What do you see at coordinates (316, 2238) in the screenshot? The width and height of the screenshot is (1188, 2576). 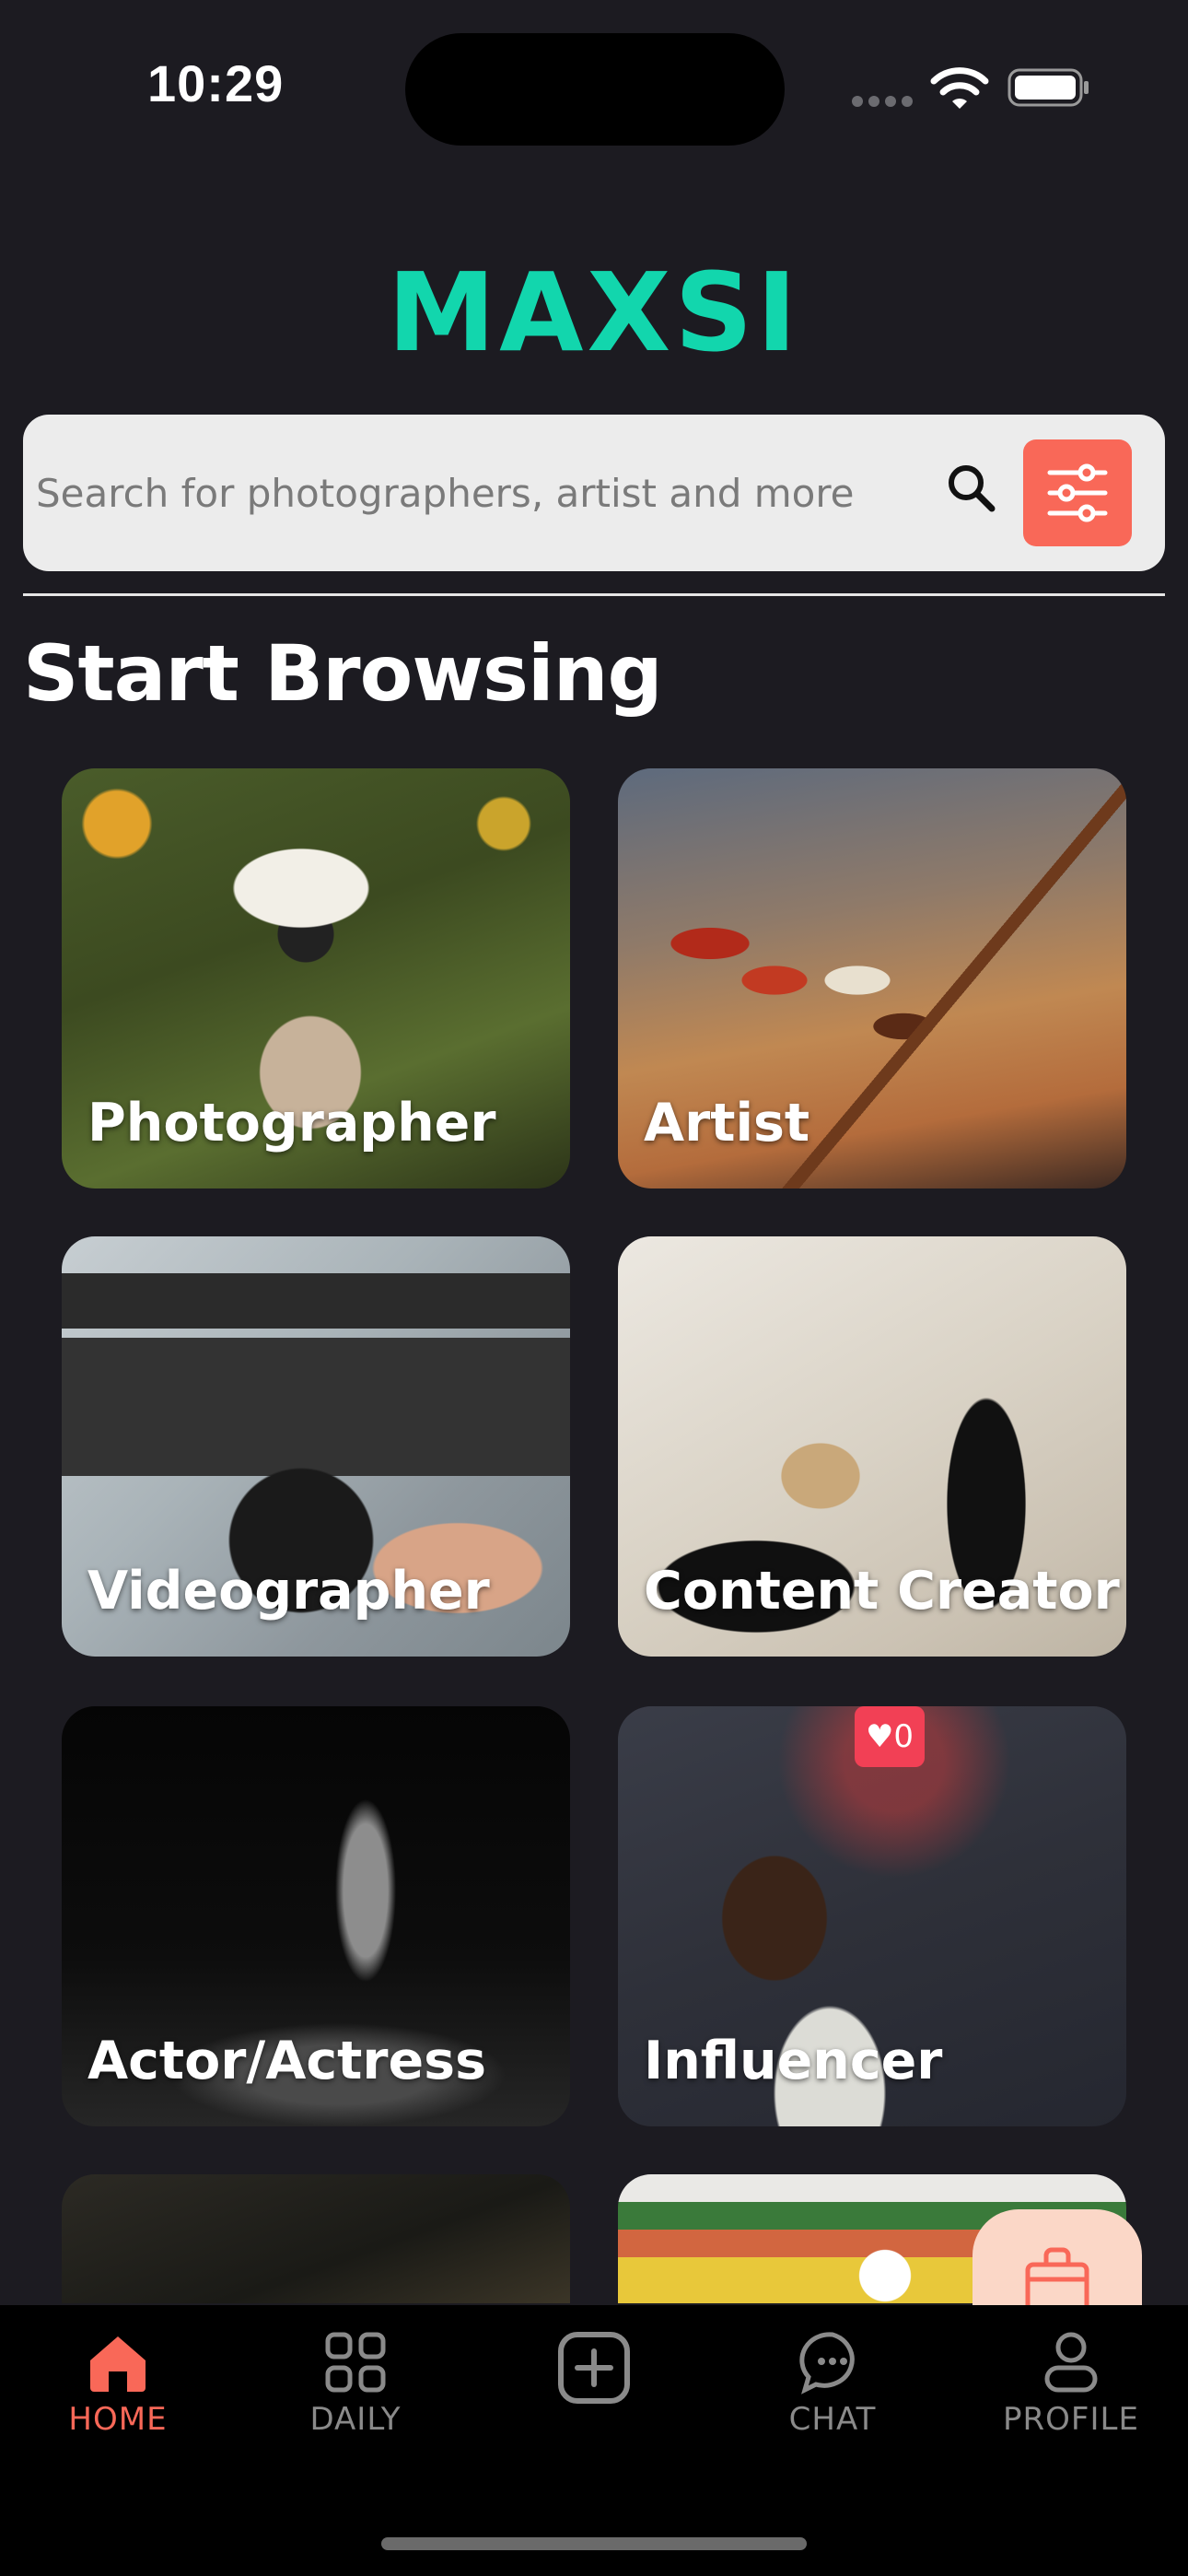 I see `category-card-partial` at bounding box center [316, 2238].